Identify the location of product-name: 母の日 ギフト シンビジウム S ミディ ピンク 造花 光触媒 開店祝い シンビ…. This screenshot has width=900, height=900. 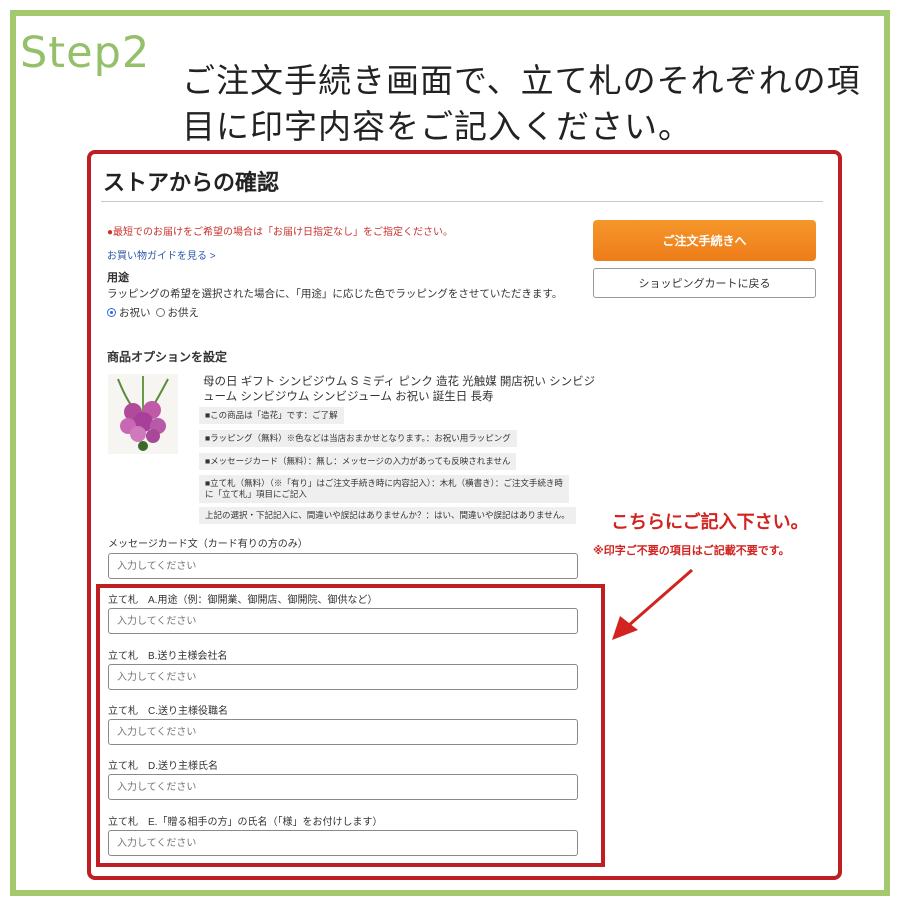
(403, 390).